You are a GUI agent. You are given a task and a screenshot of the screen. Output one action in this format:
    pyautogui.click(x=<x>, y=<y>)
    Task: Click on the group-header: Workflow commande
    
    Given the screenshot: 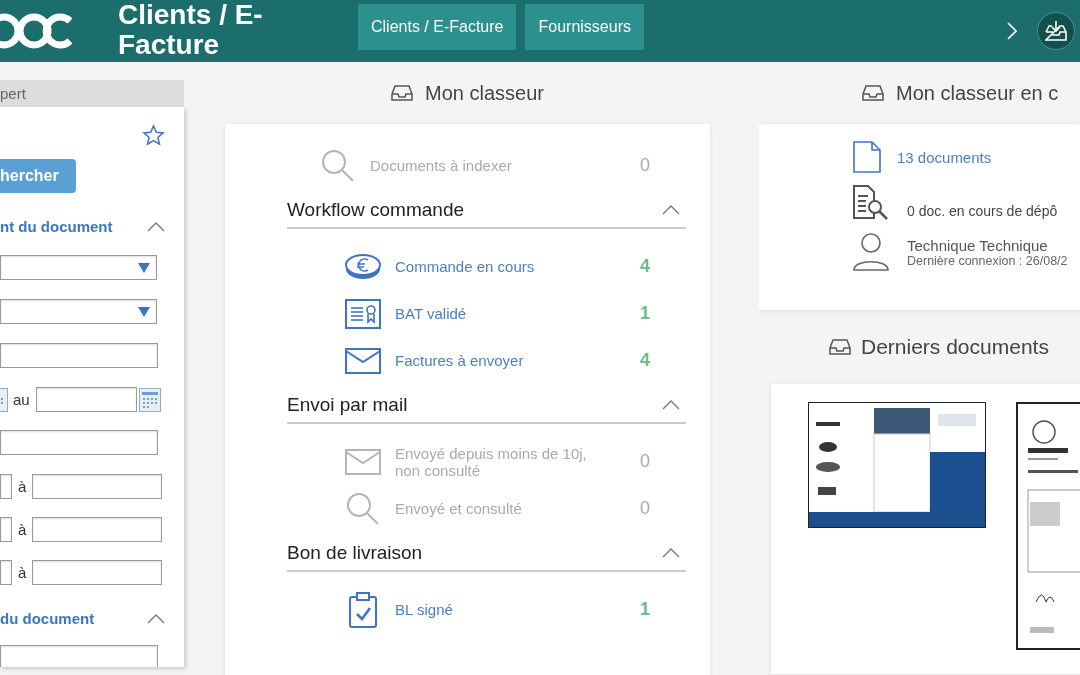 What is the action you would take?
    pyautogui.click(x=486, y=212)
    